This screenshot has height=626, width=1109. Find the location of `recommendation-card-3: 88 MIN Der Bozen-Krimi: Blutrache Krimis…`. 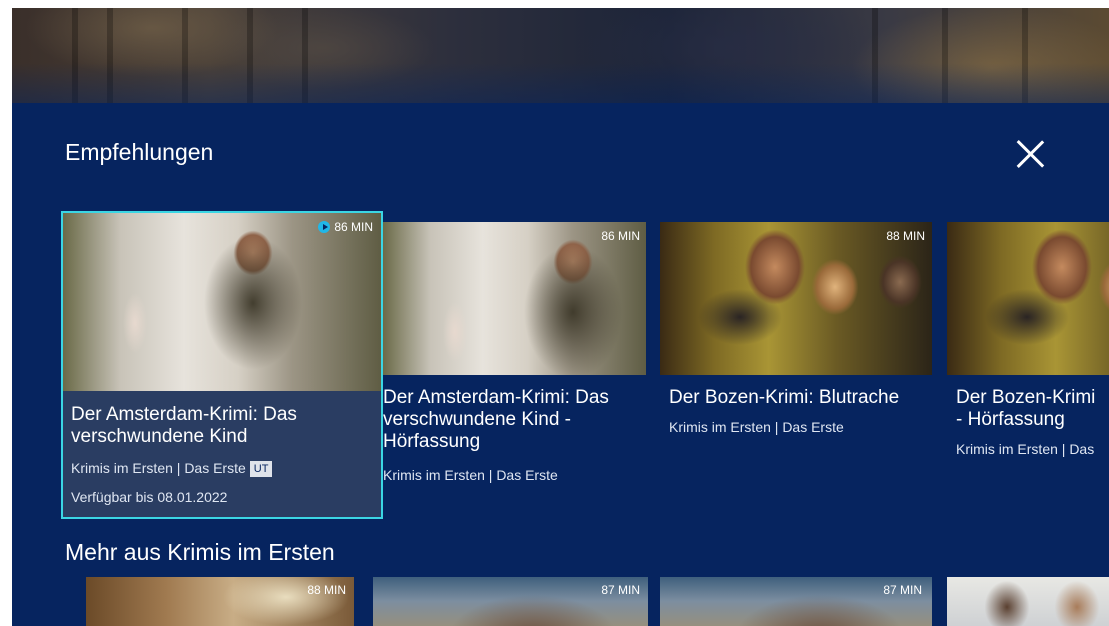

recommendation-card-3: 88 MIN Der Bozen-Krimi: Blutrache Krimis… is located at coordinates (797, 337).